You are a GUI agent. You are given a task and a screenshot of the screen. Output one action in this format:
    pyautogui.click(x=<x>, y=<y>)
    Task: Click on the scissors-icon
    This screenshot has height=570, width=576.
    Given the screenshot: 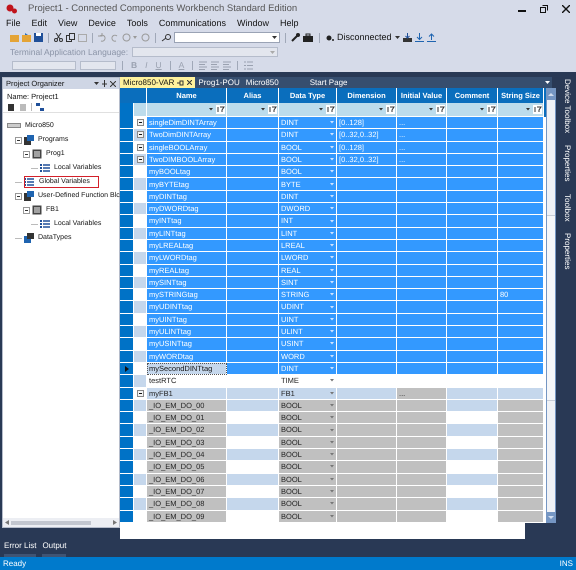 What is the action you would take?
    pyautogui.click(x=58, y=37)
    